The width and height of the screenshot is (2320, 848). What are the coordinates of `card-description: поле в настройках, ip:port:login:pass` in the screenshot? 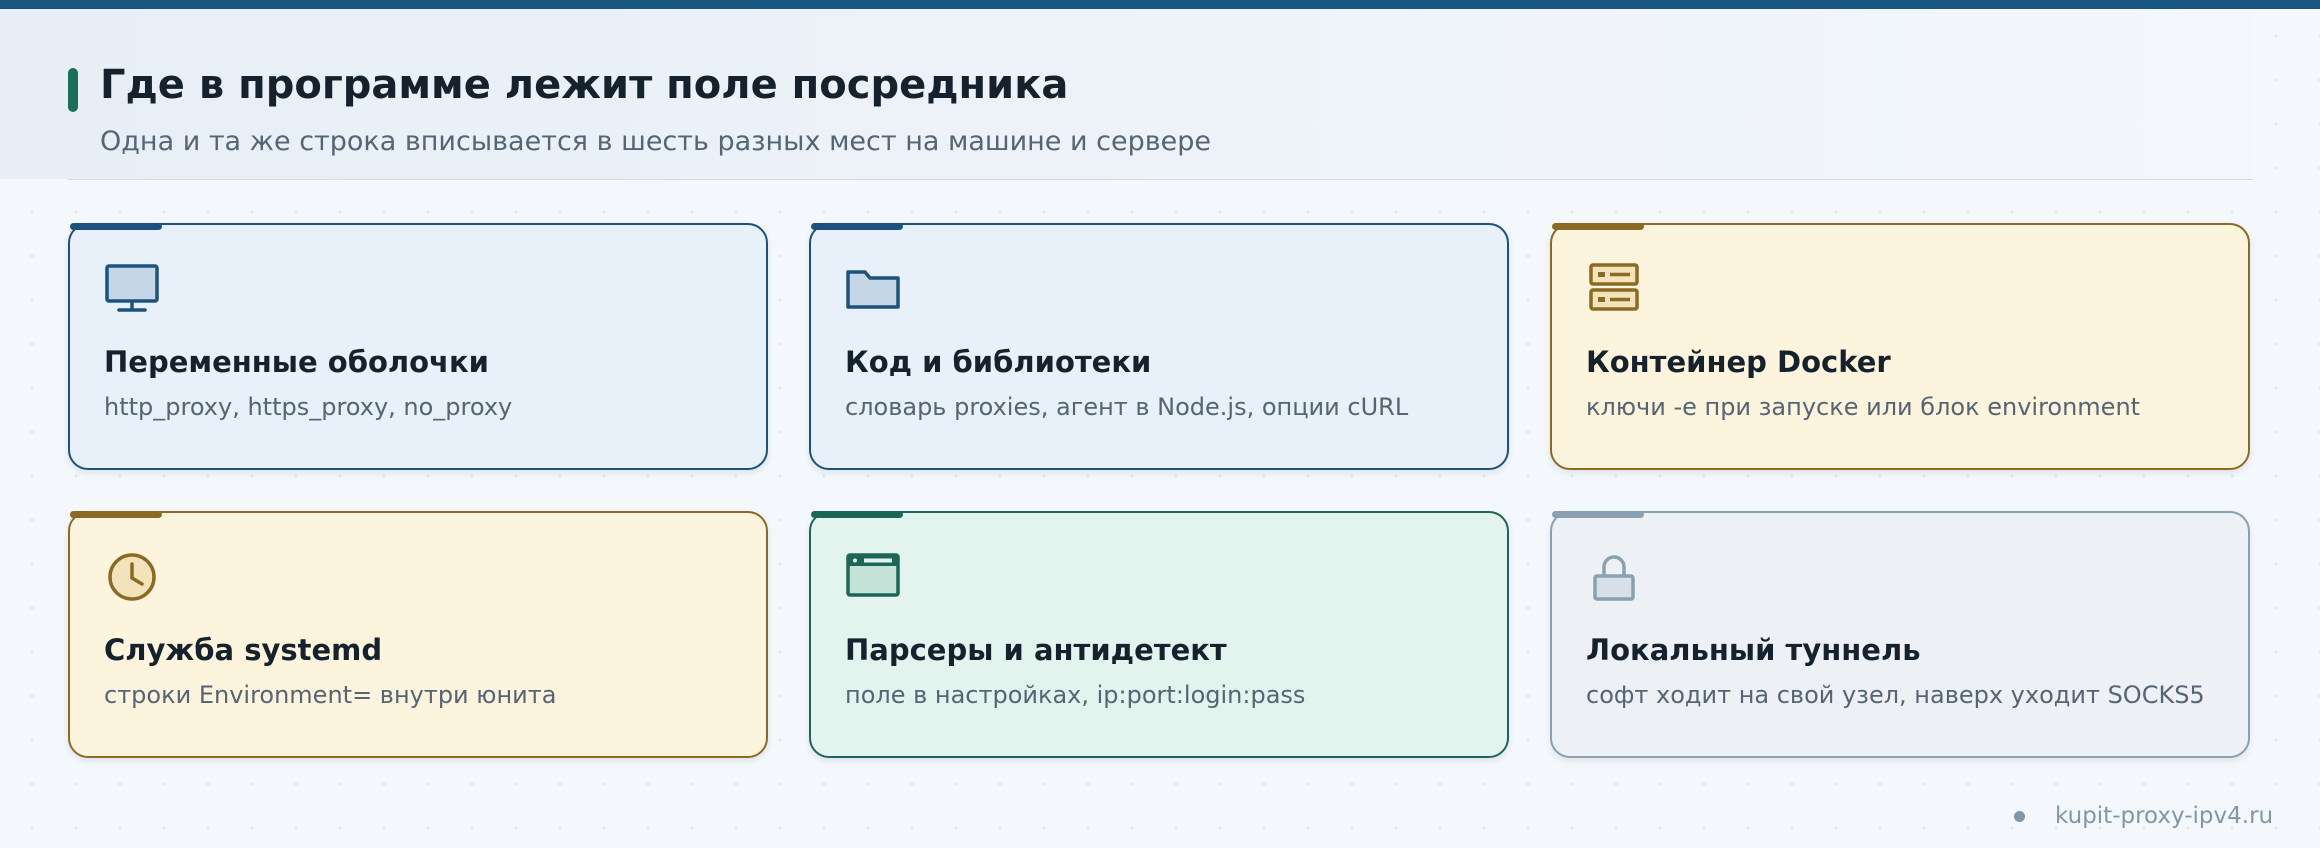 It's located at (1075, 695).